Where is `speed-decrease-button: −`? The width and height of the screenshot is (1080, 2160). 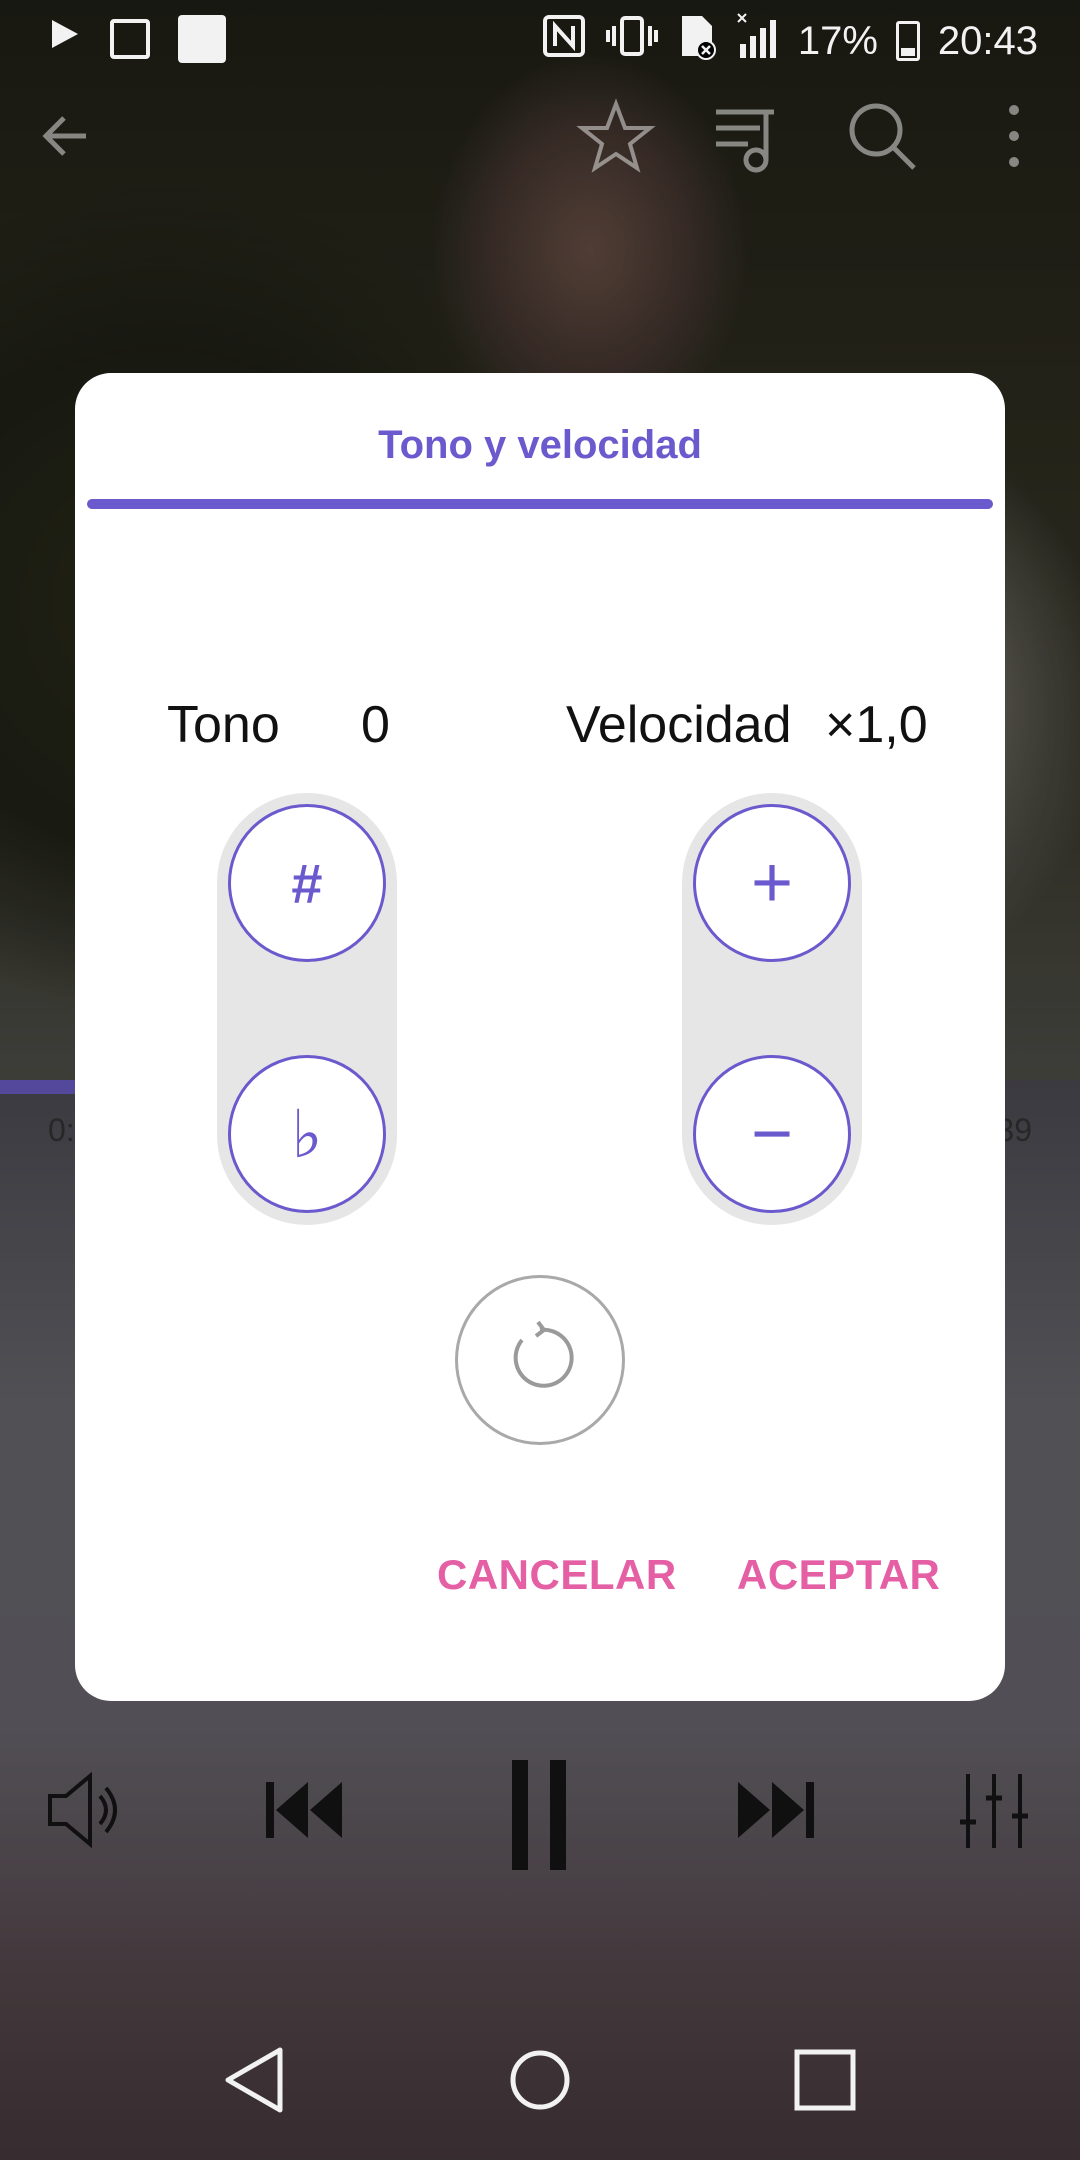
speed-decrease-button: − is located at coordinates (772, 1134).